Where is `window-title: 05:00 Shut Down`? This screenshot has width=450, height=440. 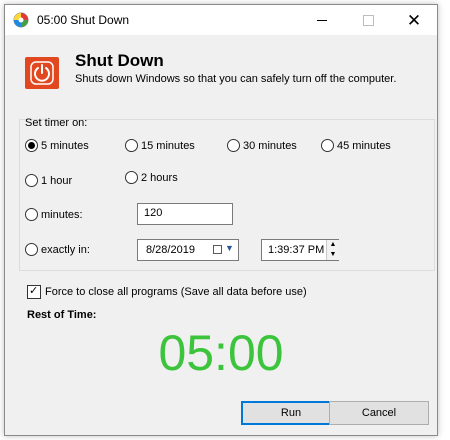
window-title: 05:00 Shut Down is located at coordinates (83, 20).